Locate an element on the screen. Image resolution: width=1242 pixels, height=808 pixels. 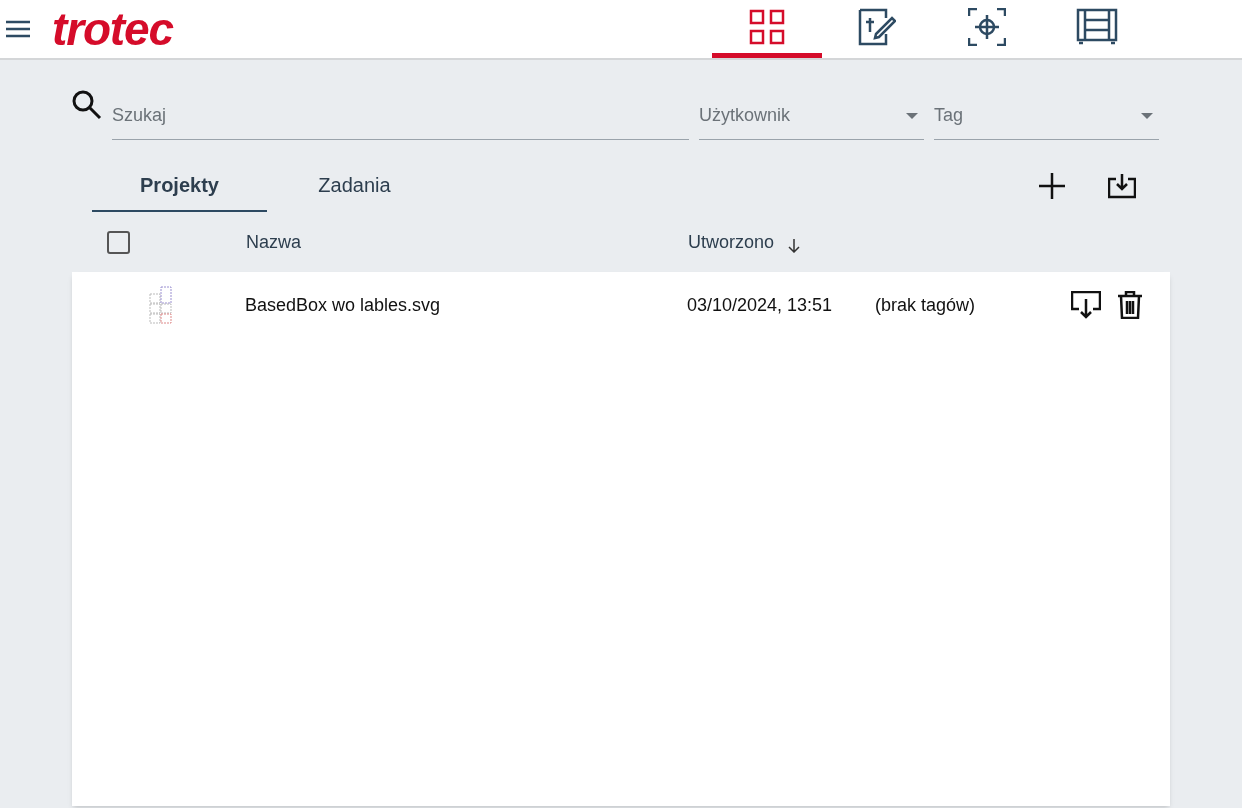
created-date: 03/10/2024, 13:51 is located at coordinates (760, 305).